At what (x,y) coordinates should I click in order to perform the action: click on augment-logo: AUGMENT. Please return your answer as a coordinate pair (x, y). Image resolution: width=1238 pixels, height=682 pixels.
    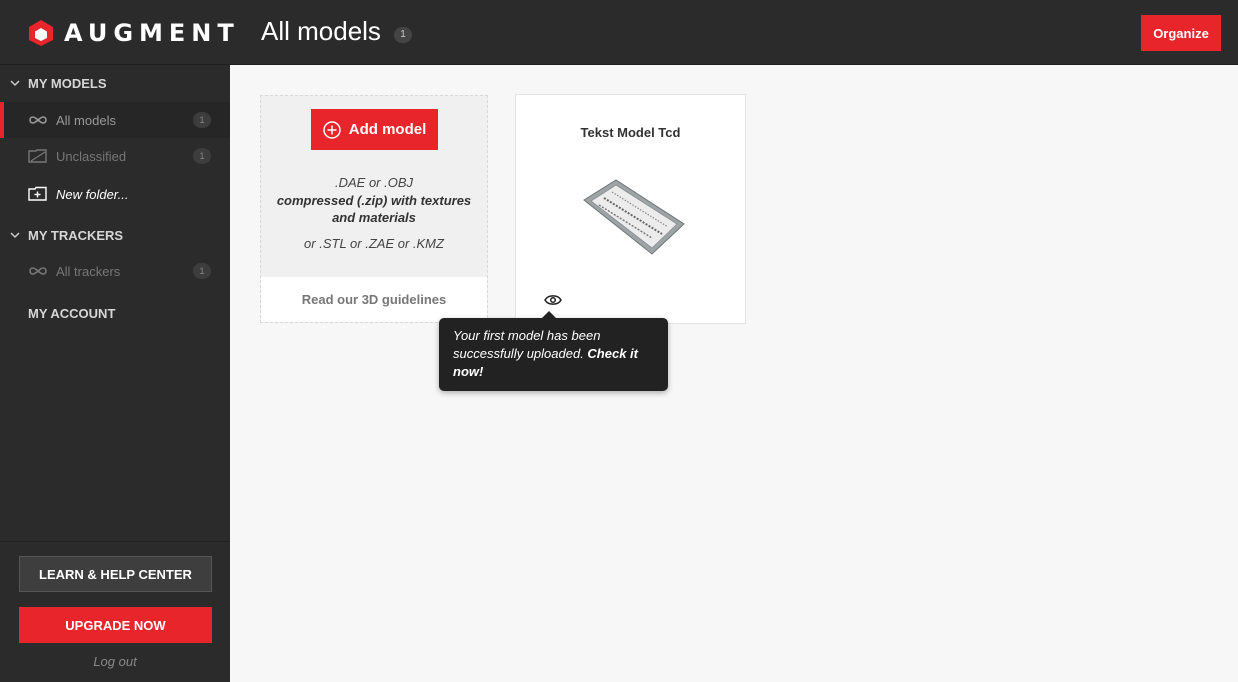
    Looking at the image, I should click on (134, 33).